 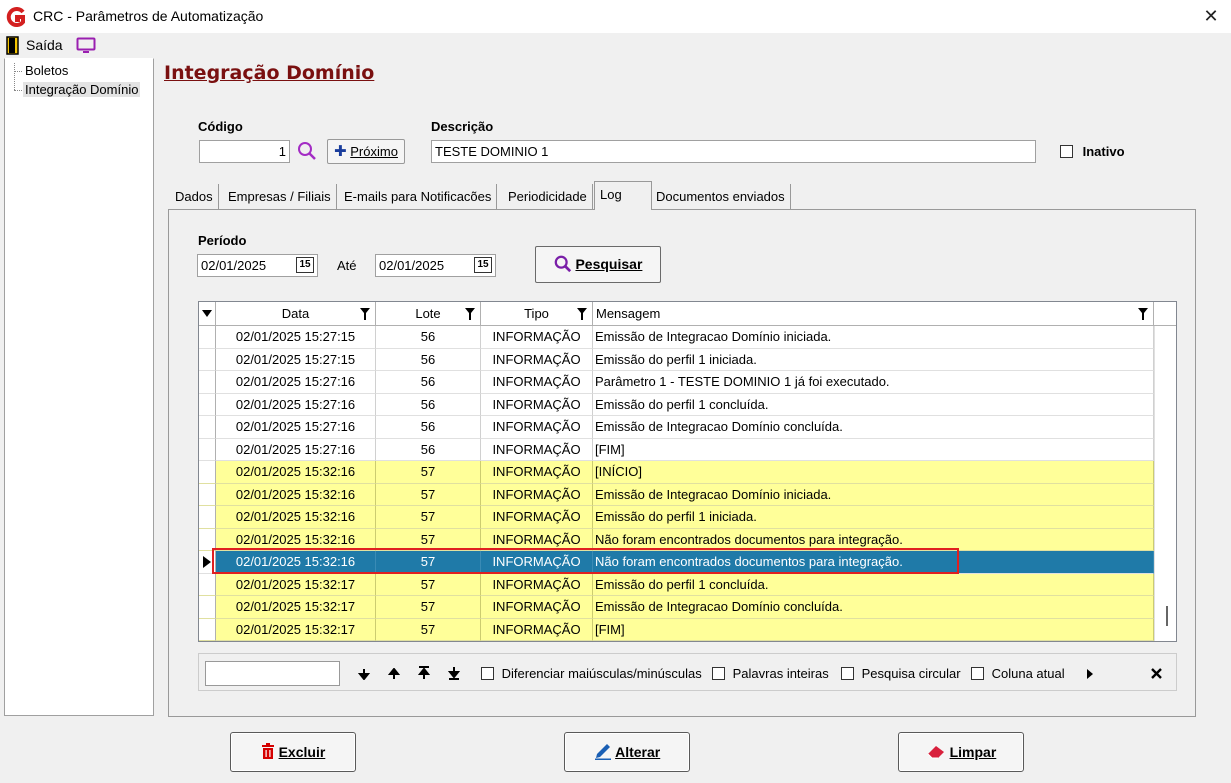 I want to click on exit-menu-item: Saída, so click(x=44, y=45).